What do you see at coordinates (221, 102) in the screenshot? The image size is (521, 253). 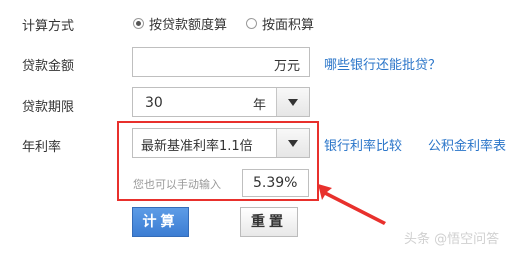 I see `loan-term-select: 30 年` at bounding box center [221, 102].